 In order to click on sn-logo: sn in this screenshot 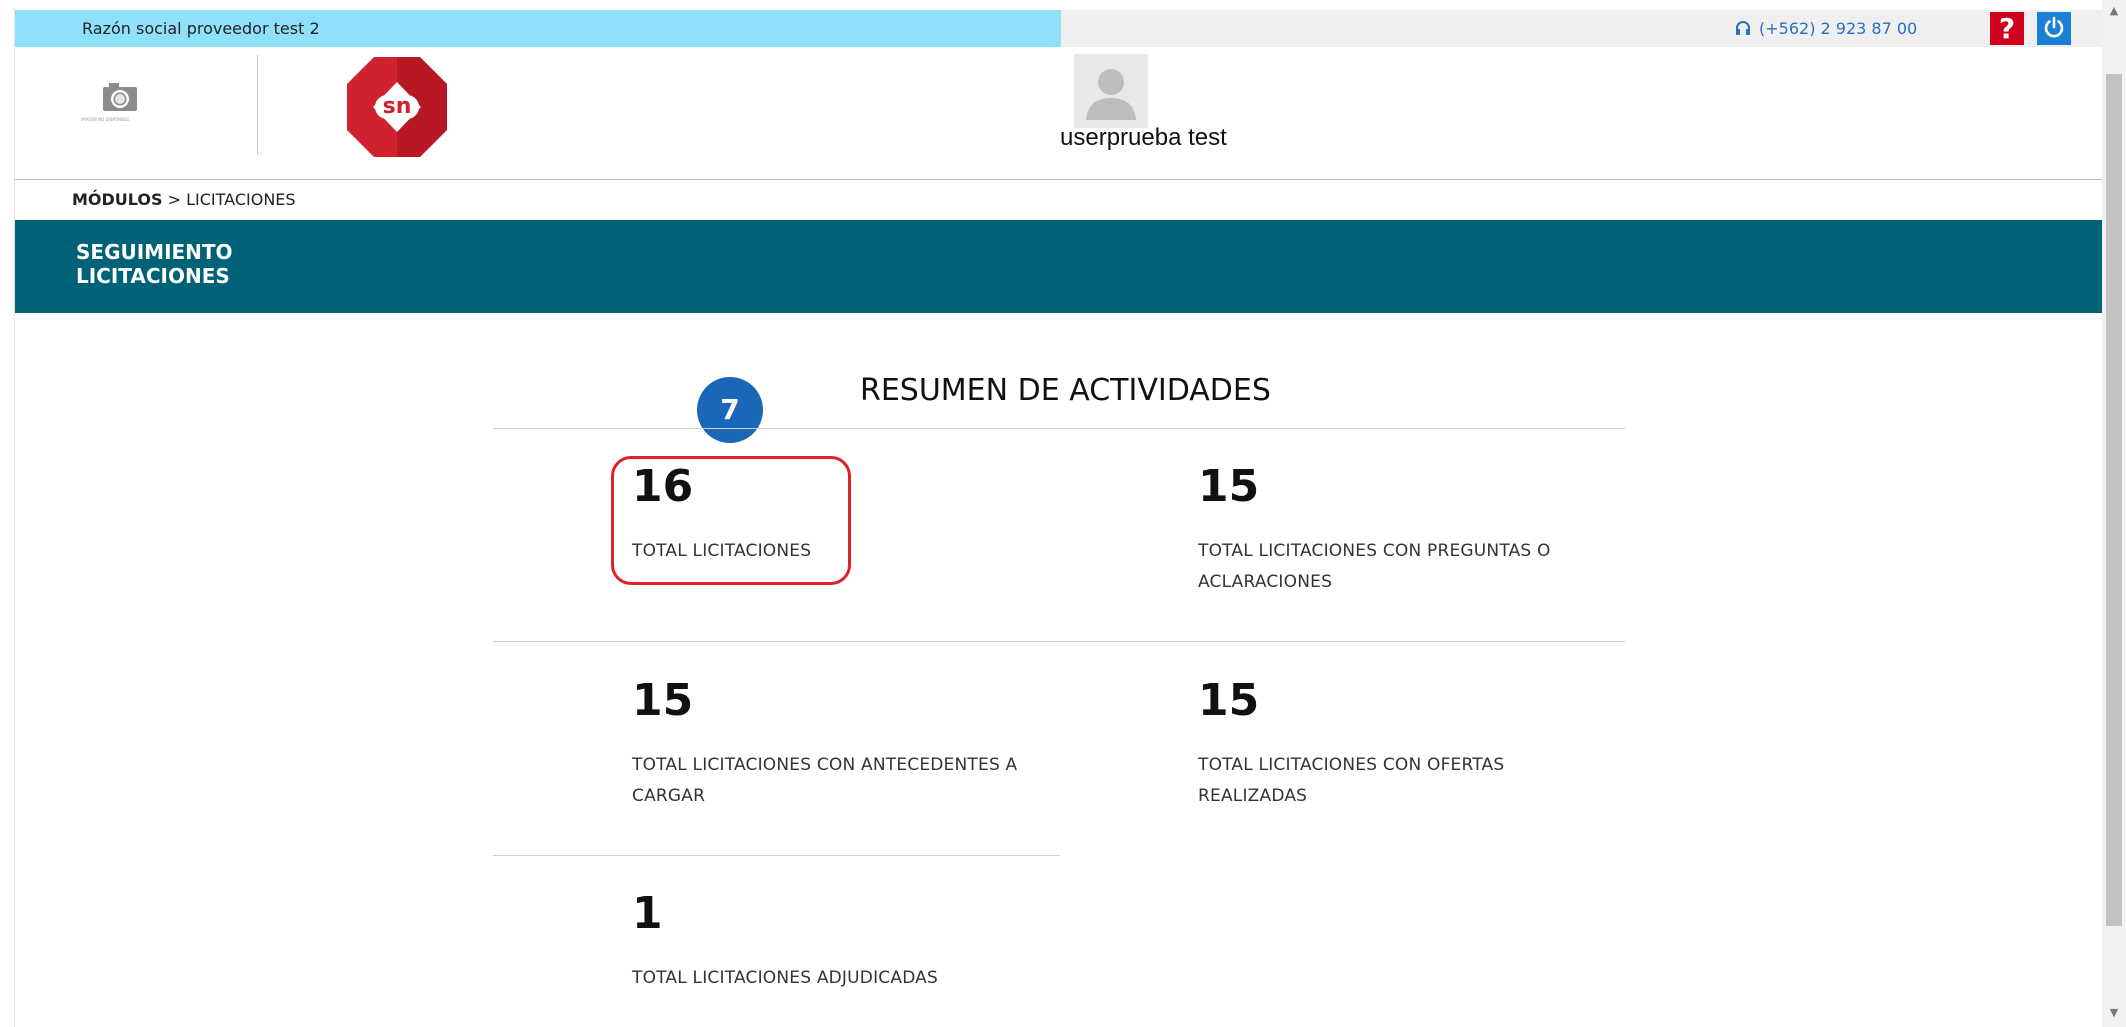, I will do `click(397, 107)`.